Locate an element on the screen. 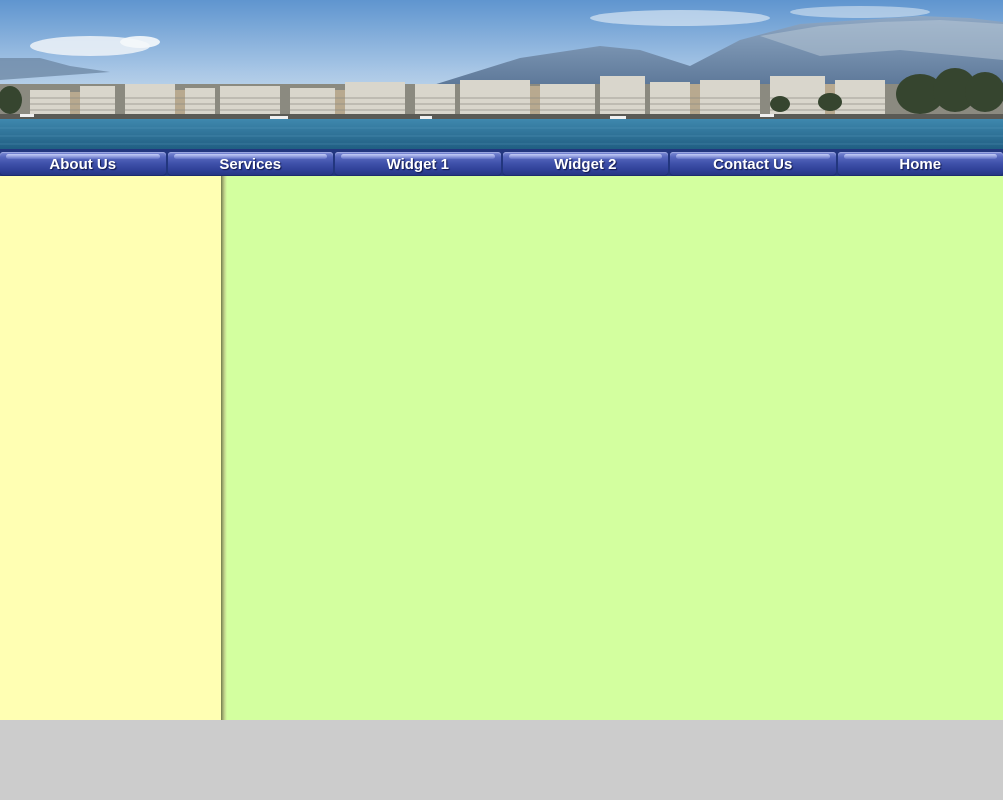  nav-services: Services is located at coordinates (250, 164).